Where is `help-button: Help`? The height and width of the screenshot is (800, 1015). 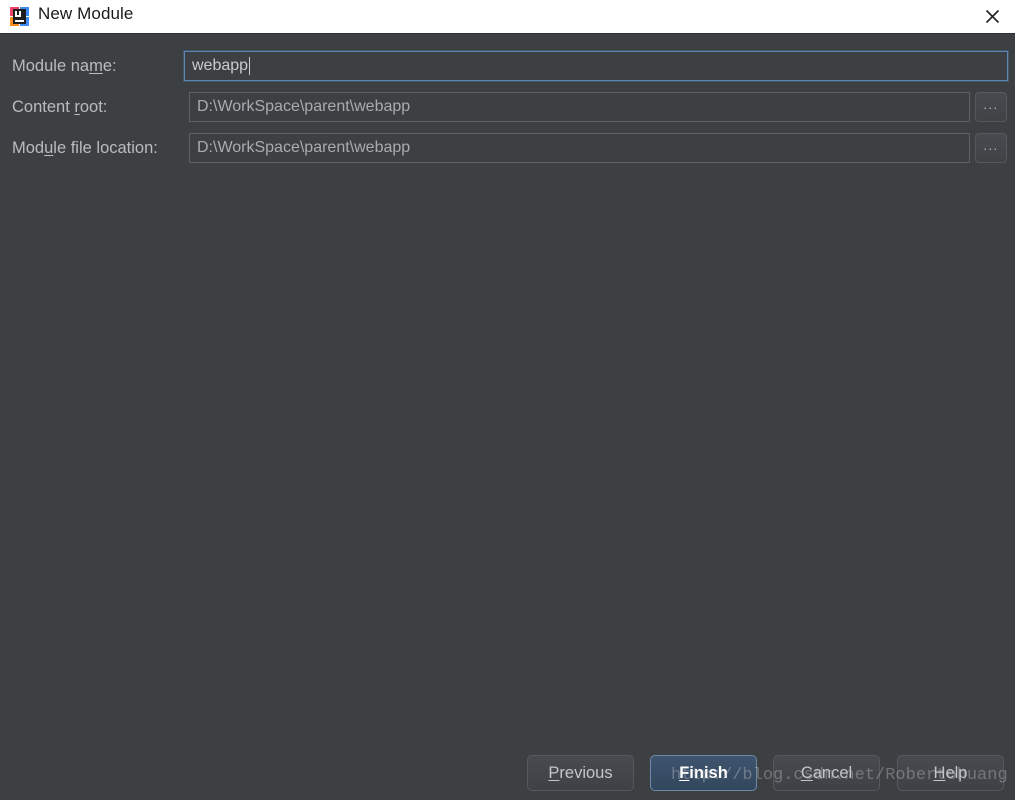
help-button: Help is located at coordinates (950, 773).